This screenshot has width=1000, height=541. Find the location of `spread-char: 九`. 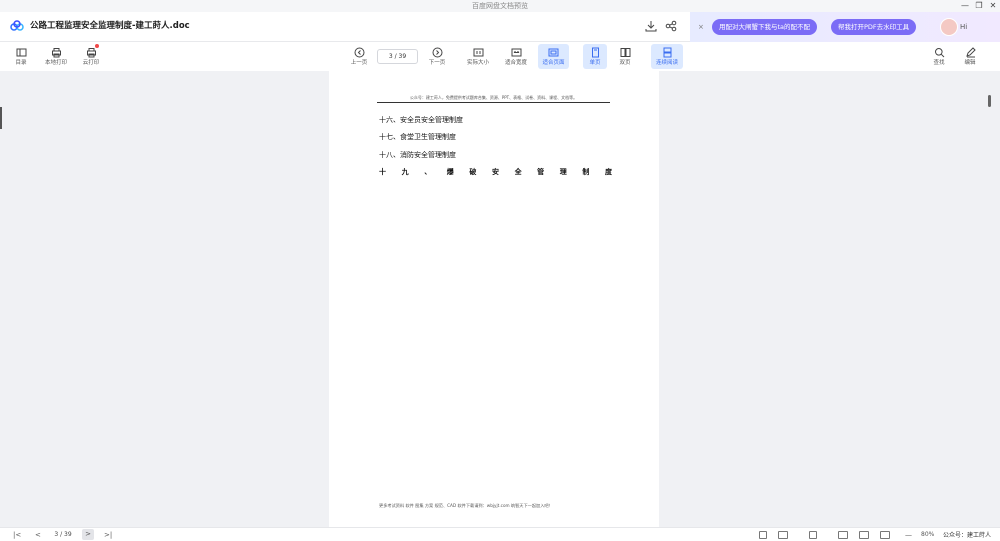

spread-char: 九 is located at coordinates (405, 172).